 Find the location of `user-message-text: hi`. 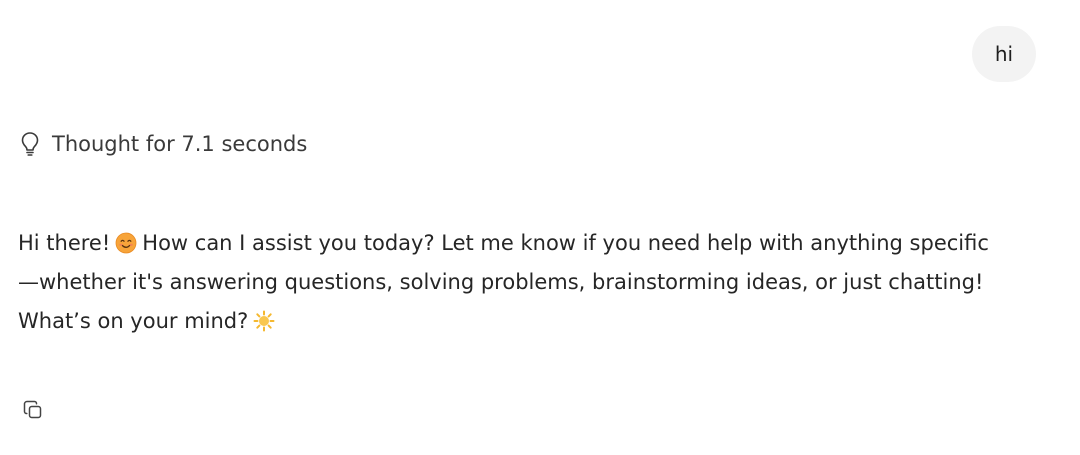

user-message-text: hi is located at coordinates (1004, 54).